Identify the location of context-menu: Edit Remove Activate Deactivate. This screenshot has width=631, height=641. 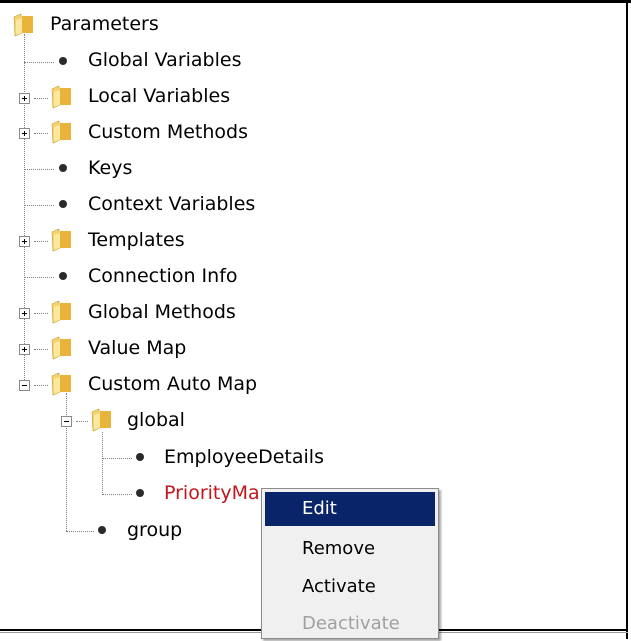
(350, 563).